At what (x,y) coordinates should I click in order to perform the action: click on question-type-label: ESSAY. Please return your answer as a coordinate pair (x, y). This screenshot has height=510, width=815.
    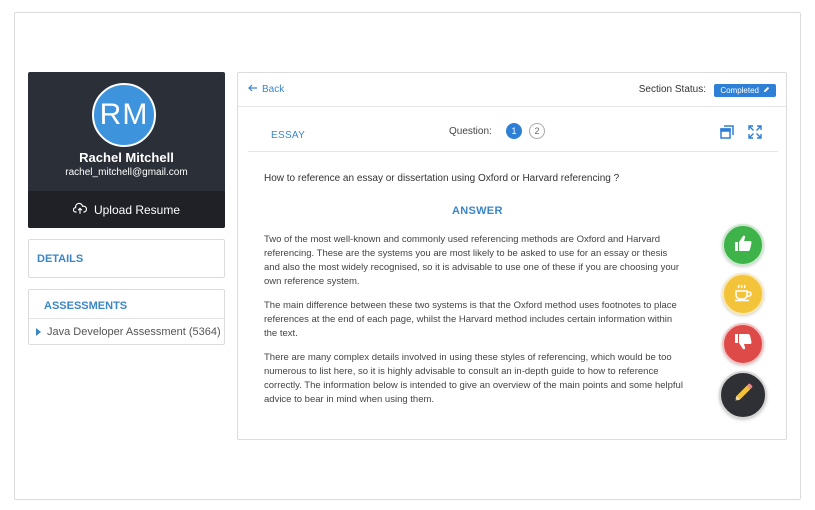
    Looking at the image, I should click on (288, 135).